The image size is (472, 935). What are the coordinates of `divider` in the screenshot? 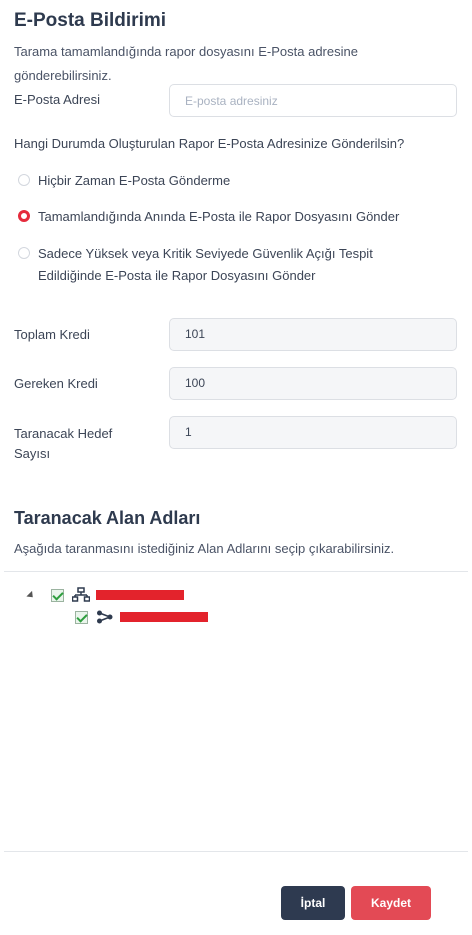 It's located at (236, 571).